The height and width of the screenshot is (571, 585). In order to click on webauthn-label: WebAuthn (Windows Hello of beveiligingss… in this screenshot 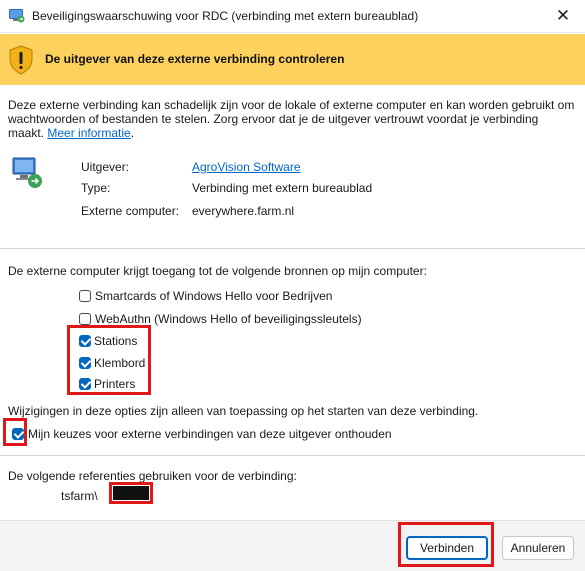, I will do `click(228, 319)`.